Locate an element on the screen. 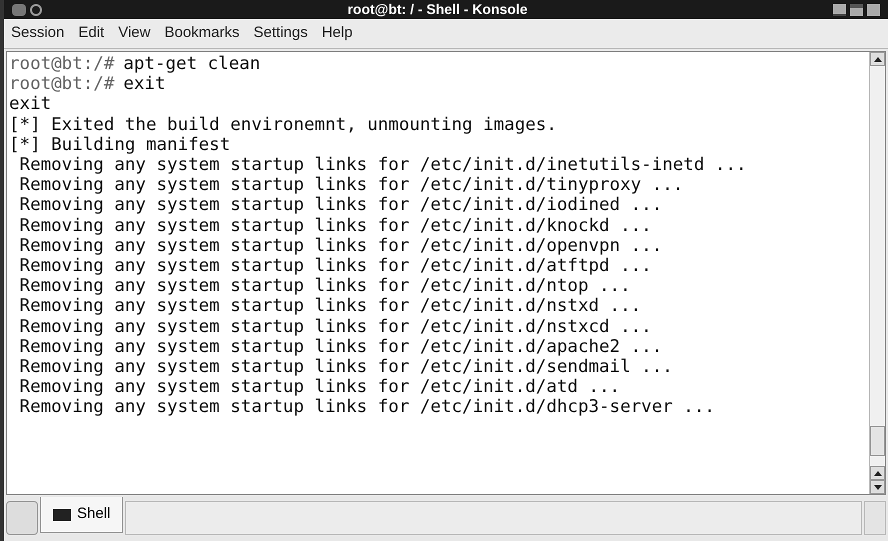  menu-item: Bookmarks is located at coordinates (202, 33).